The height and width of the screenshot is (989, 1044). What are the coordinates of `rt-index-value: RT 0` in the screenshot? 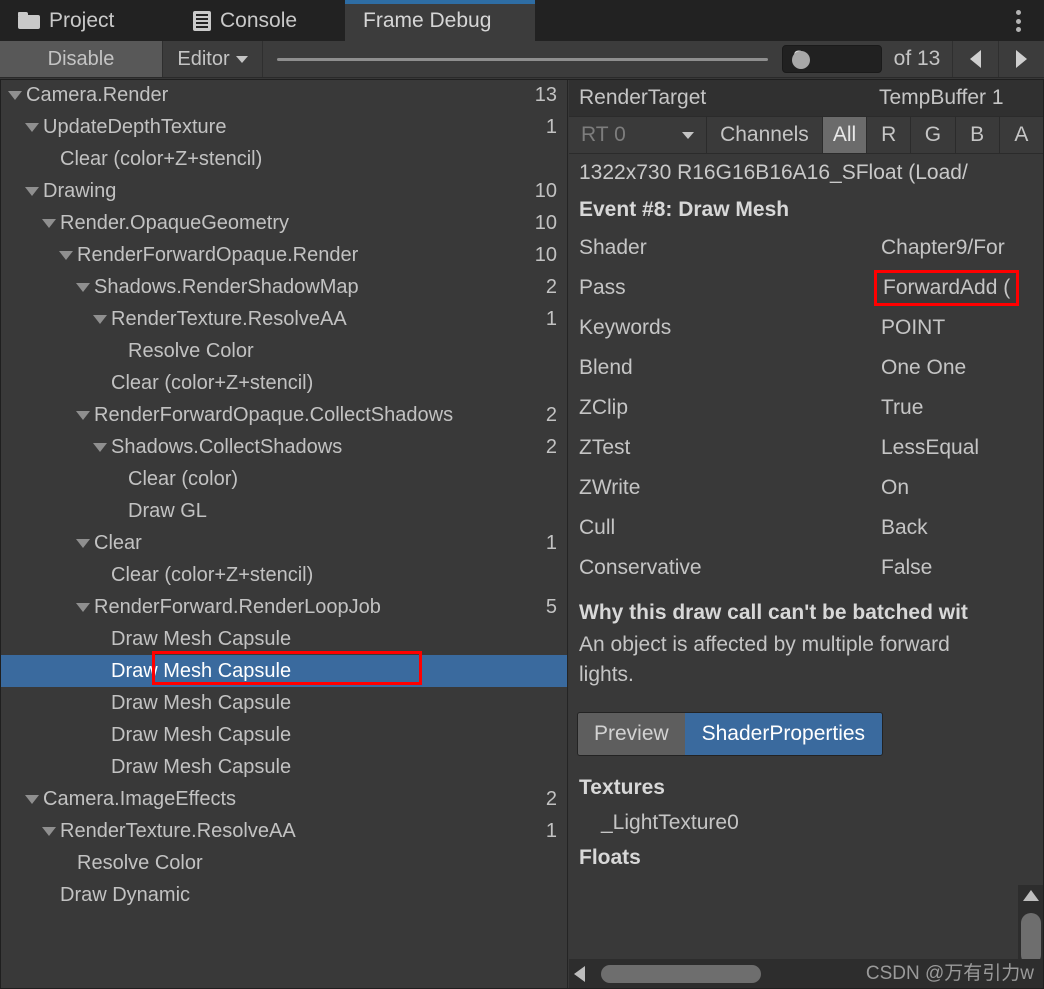 It's located at (603, 134).